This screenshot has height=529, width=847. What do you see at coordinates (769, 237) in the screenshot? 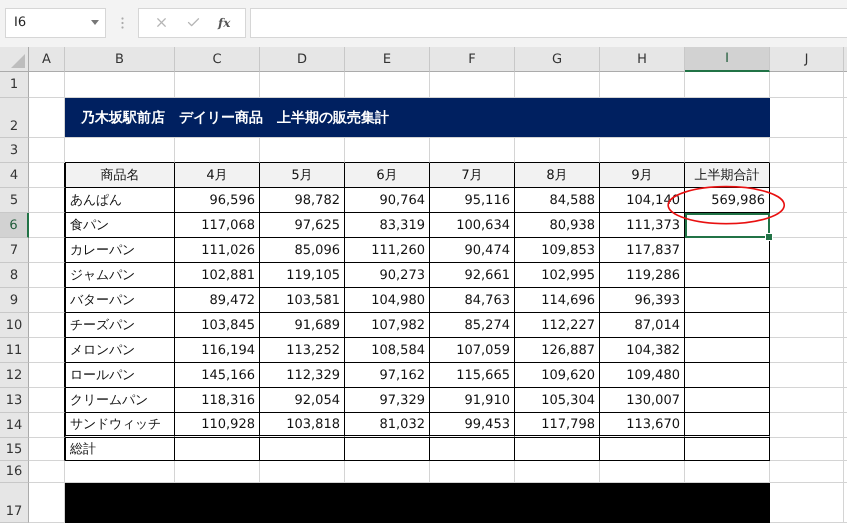
I see `fill-handle` at bounding box center [769, 237].